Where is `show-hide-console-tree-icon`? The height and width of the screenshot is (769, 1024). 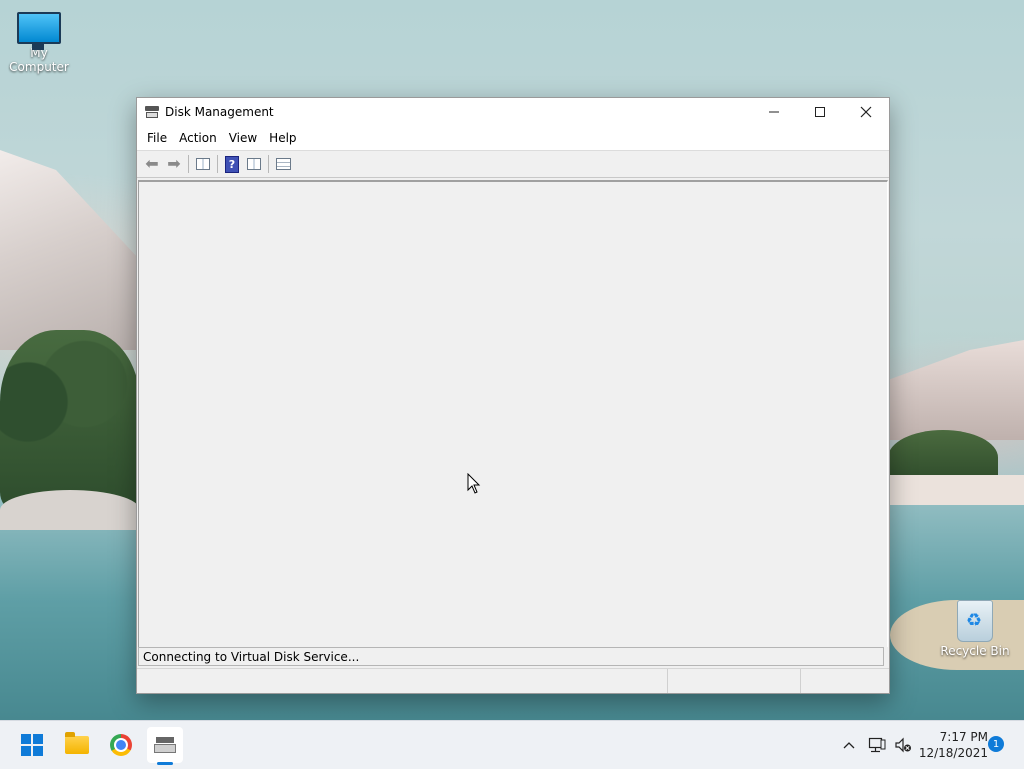 show-hide-console-tree-icon is located at coordinates (203, 164).